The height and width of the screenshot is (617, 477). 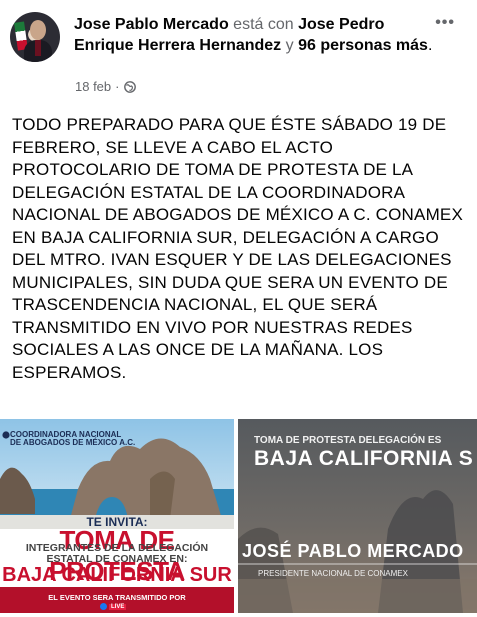 What do you see at coordinates (117, 597) in the screenshot?
I see `flyer-banner-text: EL EVENTO SERA TRANSMITIDO POR` at bounding box center [117, 597].